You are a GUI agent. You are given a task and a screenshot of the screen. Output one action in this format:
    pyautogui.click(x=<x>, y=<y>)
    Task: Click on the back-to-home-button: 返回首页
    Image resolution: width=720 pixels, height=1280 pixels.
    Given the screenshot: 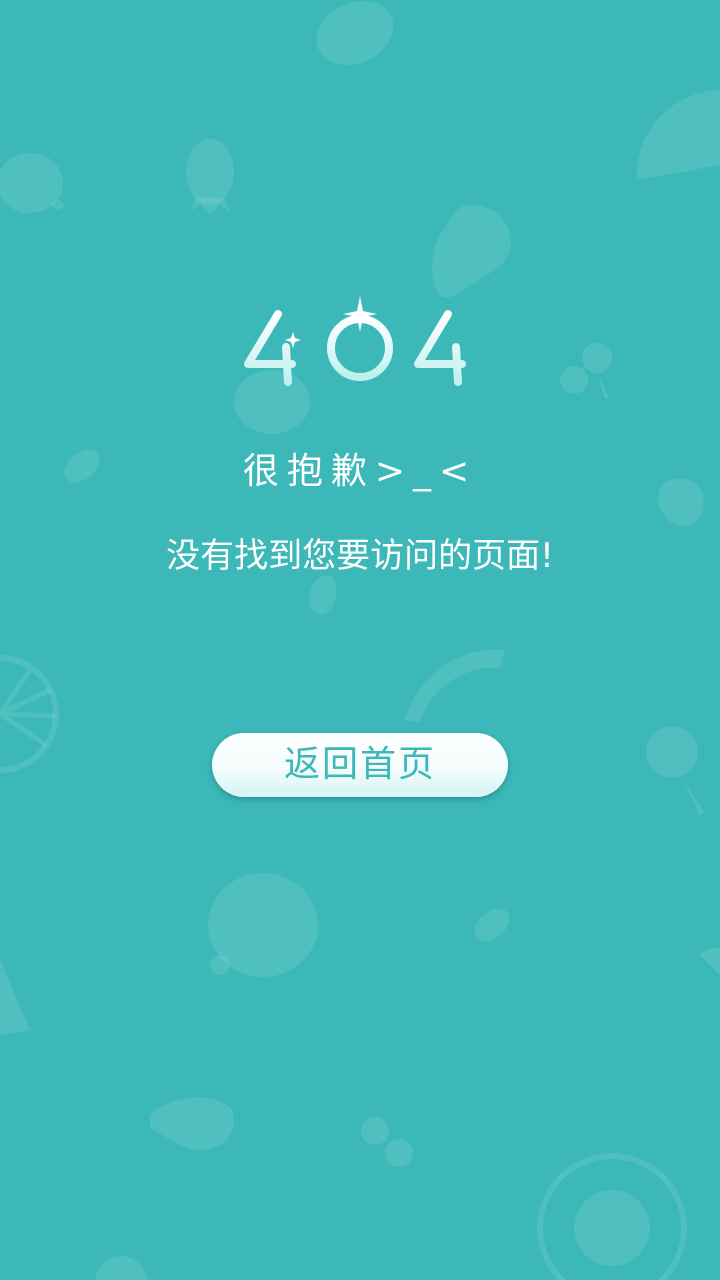 What is the action you would take?
    pyautogui.click(x=360, y=765)
    